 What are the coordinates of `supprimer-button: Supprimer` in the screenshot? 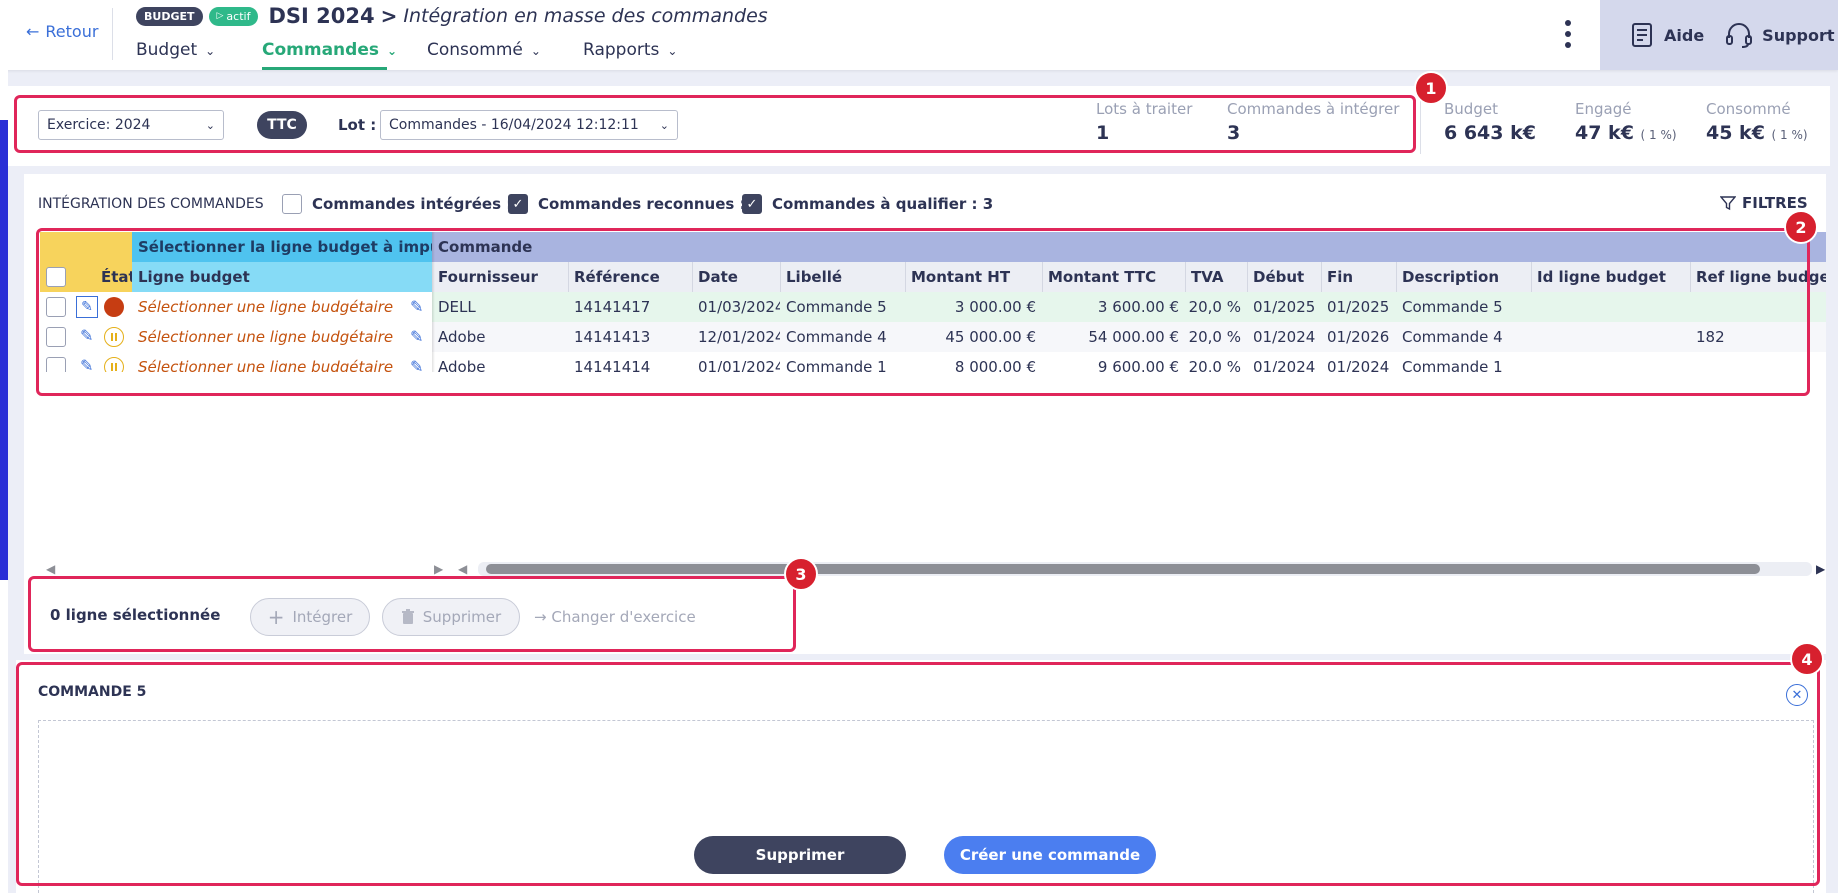 It's located at (800, 855).